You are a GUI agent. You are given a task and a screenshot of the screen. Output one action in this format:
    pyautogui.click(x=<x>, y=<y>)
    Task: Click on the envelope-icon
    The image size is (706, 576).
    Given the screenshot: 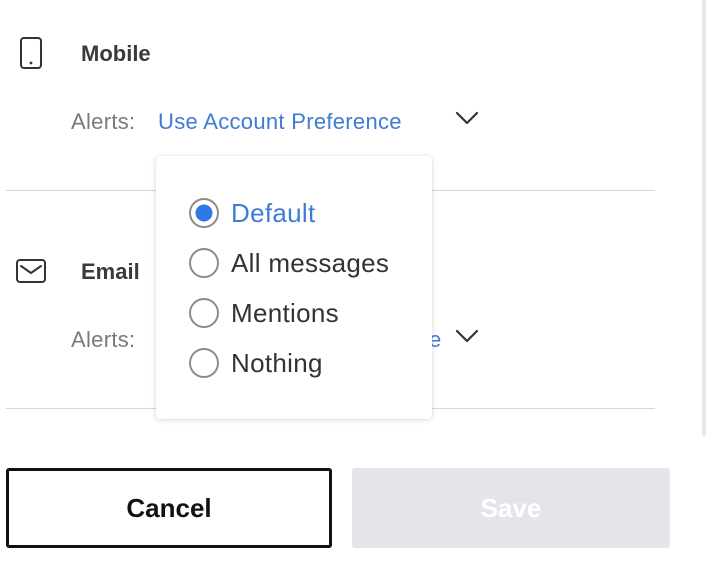 What is the action you would take?
    pyautogui.click(x=31, y=271)
    